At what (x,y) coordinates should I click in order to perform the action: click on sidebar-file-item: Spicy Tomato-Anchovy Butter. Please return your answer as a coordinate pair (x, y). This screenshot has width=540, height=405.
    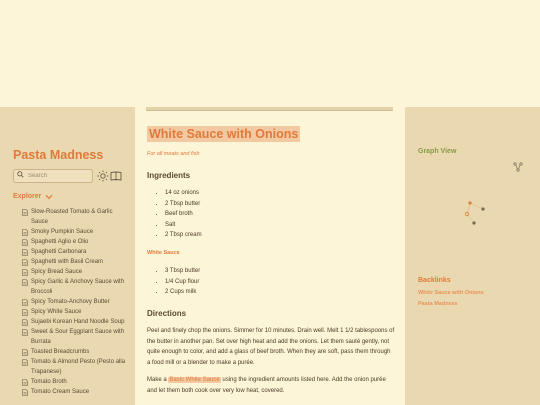
    Looking at the image, I should click on (76, 302).